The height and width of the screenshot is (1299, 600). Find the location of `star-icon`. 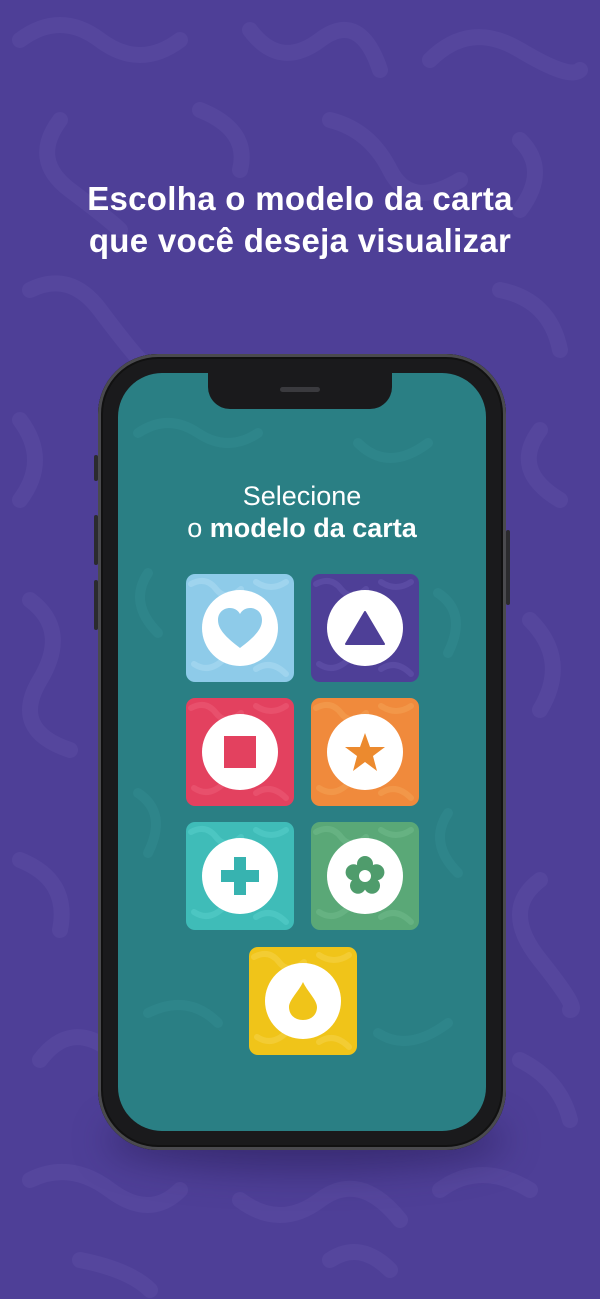

star-icon is located at coordinates (365, 752).